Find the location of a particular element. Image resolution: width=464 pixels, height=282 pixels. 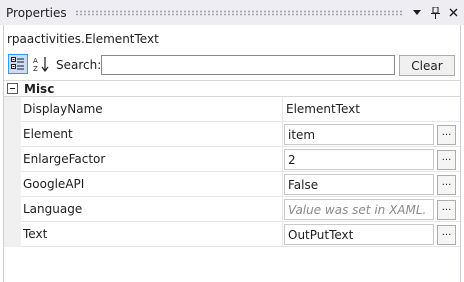

property-value-field: Value was set in XAML. is located at coordinates (359, 209).